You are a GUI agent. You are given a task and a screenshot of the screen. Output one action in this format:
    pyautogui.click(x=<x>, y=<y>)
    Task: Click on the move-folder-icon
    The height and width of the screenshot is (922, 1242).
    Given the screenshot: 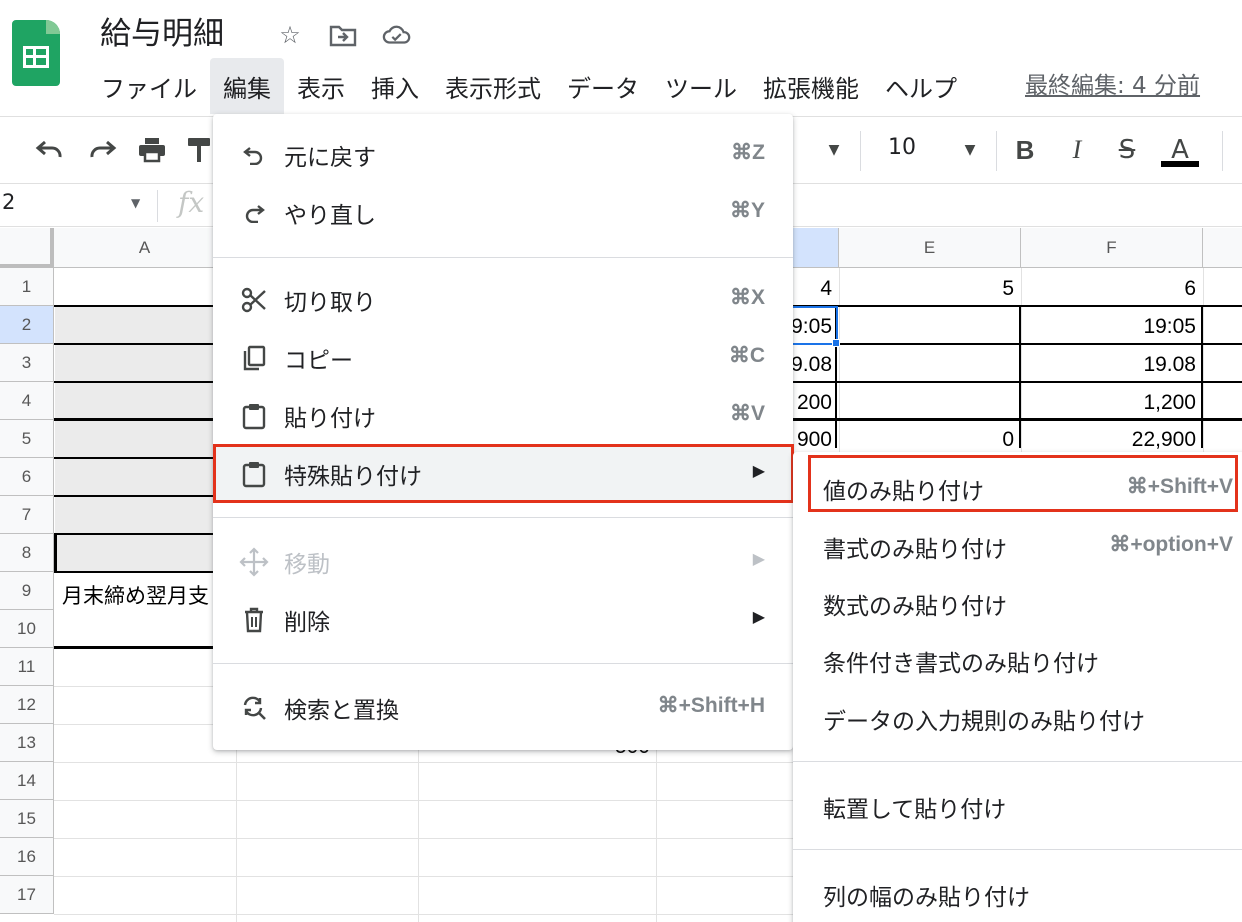 What is the action you would take?
    pyautogui.click(x=343, y=35)
    